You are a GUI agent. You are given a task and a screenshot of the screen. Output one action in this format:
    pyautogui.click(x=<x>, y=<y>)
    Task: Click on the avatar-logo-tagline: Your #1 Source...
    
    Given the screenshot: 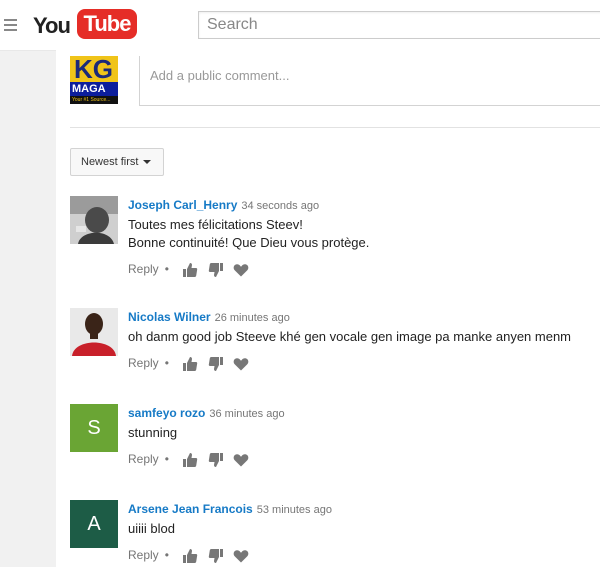 What is the action you would take?
    pyautogui.click(x=94, y=100)
    